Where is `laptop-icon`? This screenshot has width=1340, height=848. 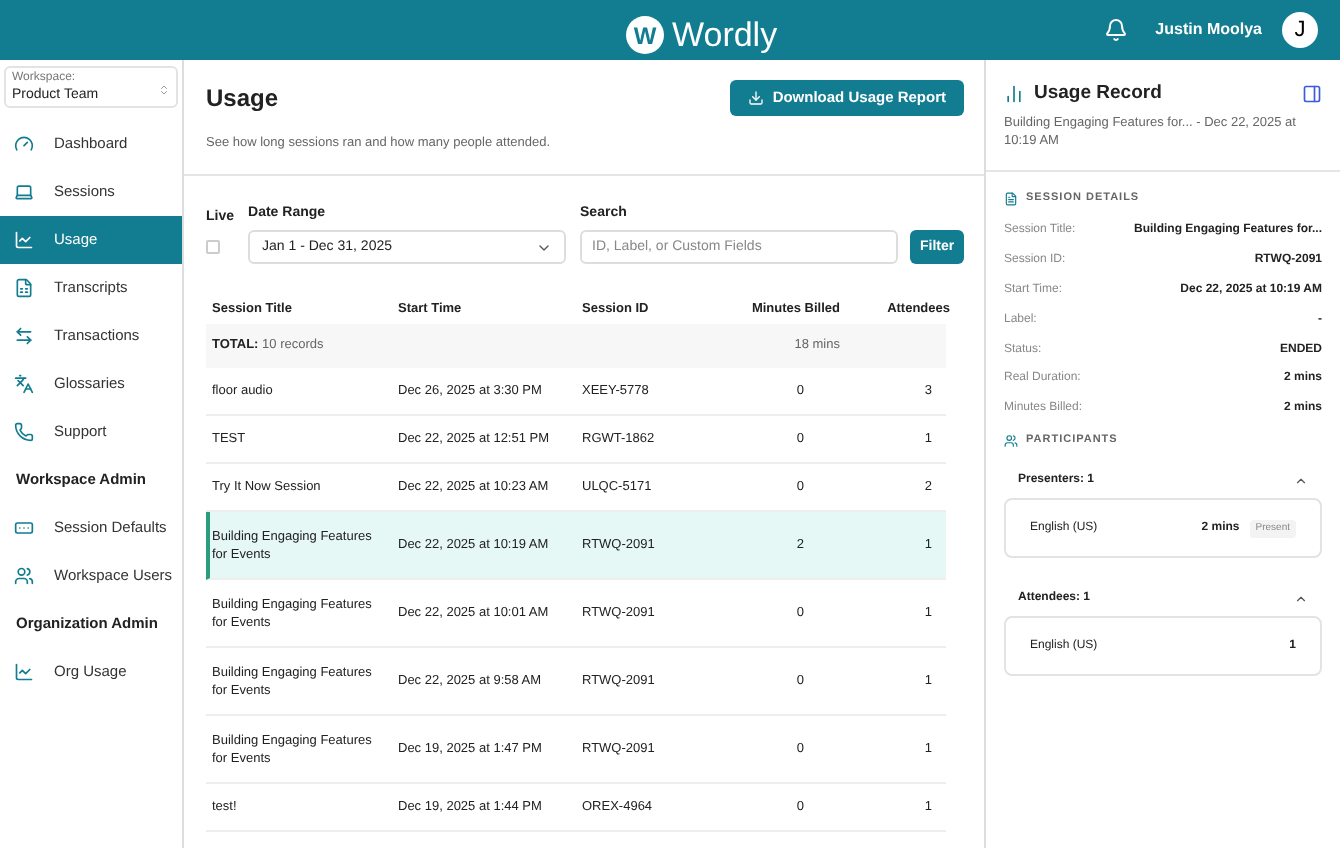
laptop-icon is located at coordinates (24, 192).